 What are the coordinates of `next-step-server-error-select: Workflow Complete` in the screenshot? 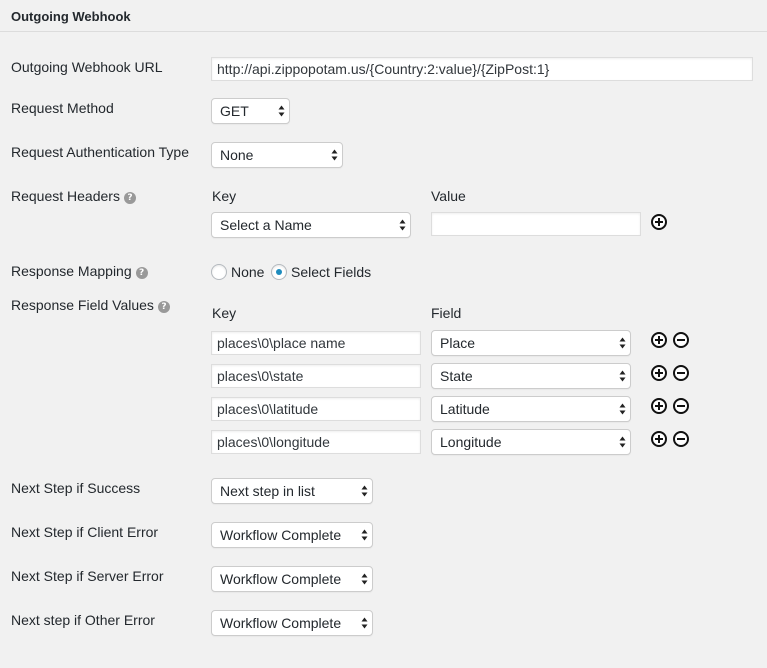 It's located at (292, 579).